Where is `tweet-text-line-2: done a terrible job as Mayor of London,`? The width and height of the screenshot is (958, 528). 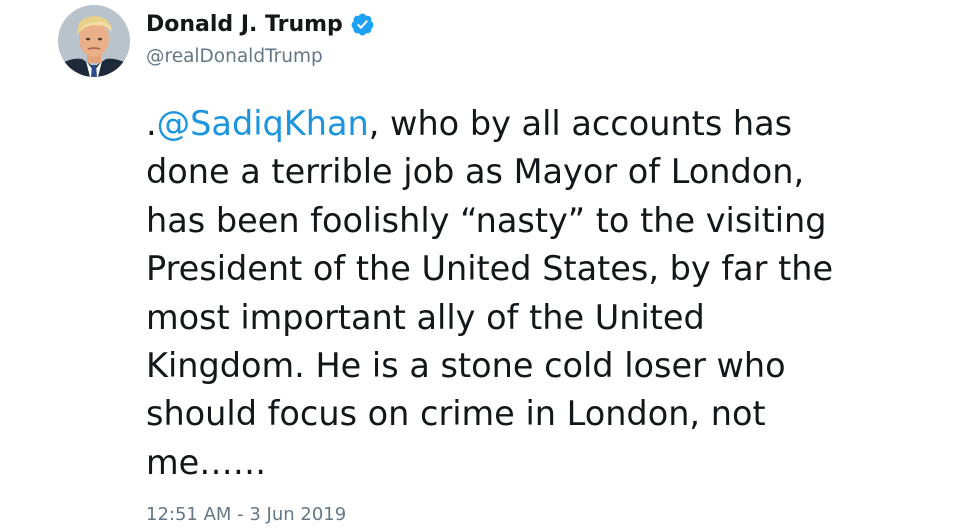 tweet-text-line-2: done a terrible job as Mayor of London, is located at coordinates (475, 172).